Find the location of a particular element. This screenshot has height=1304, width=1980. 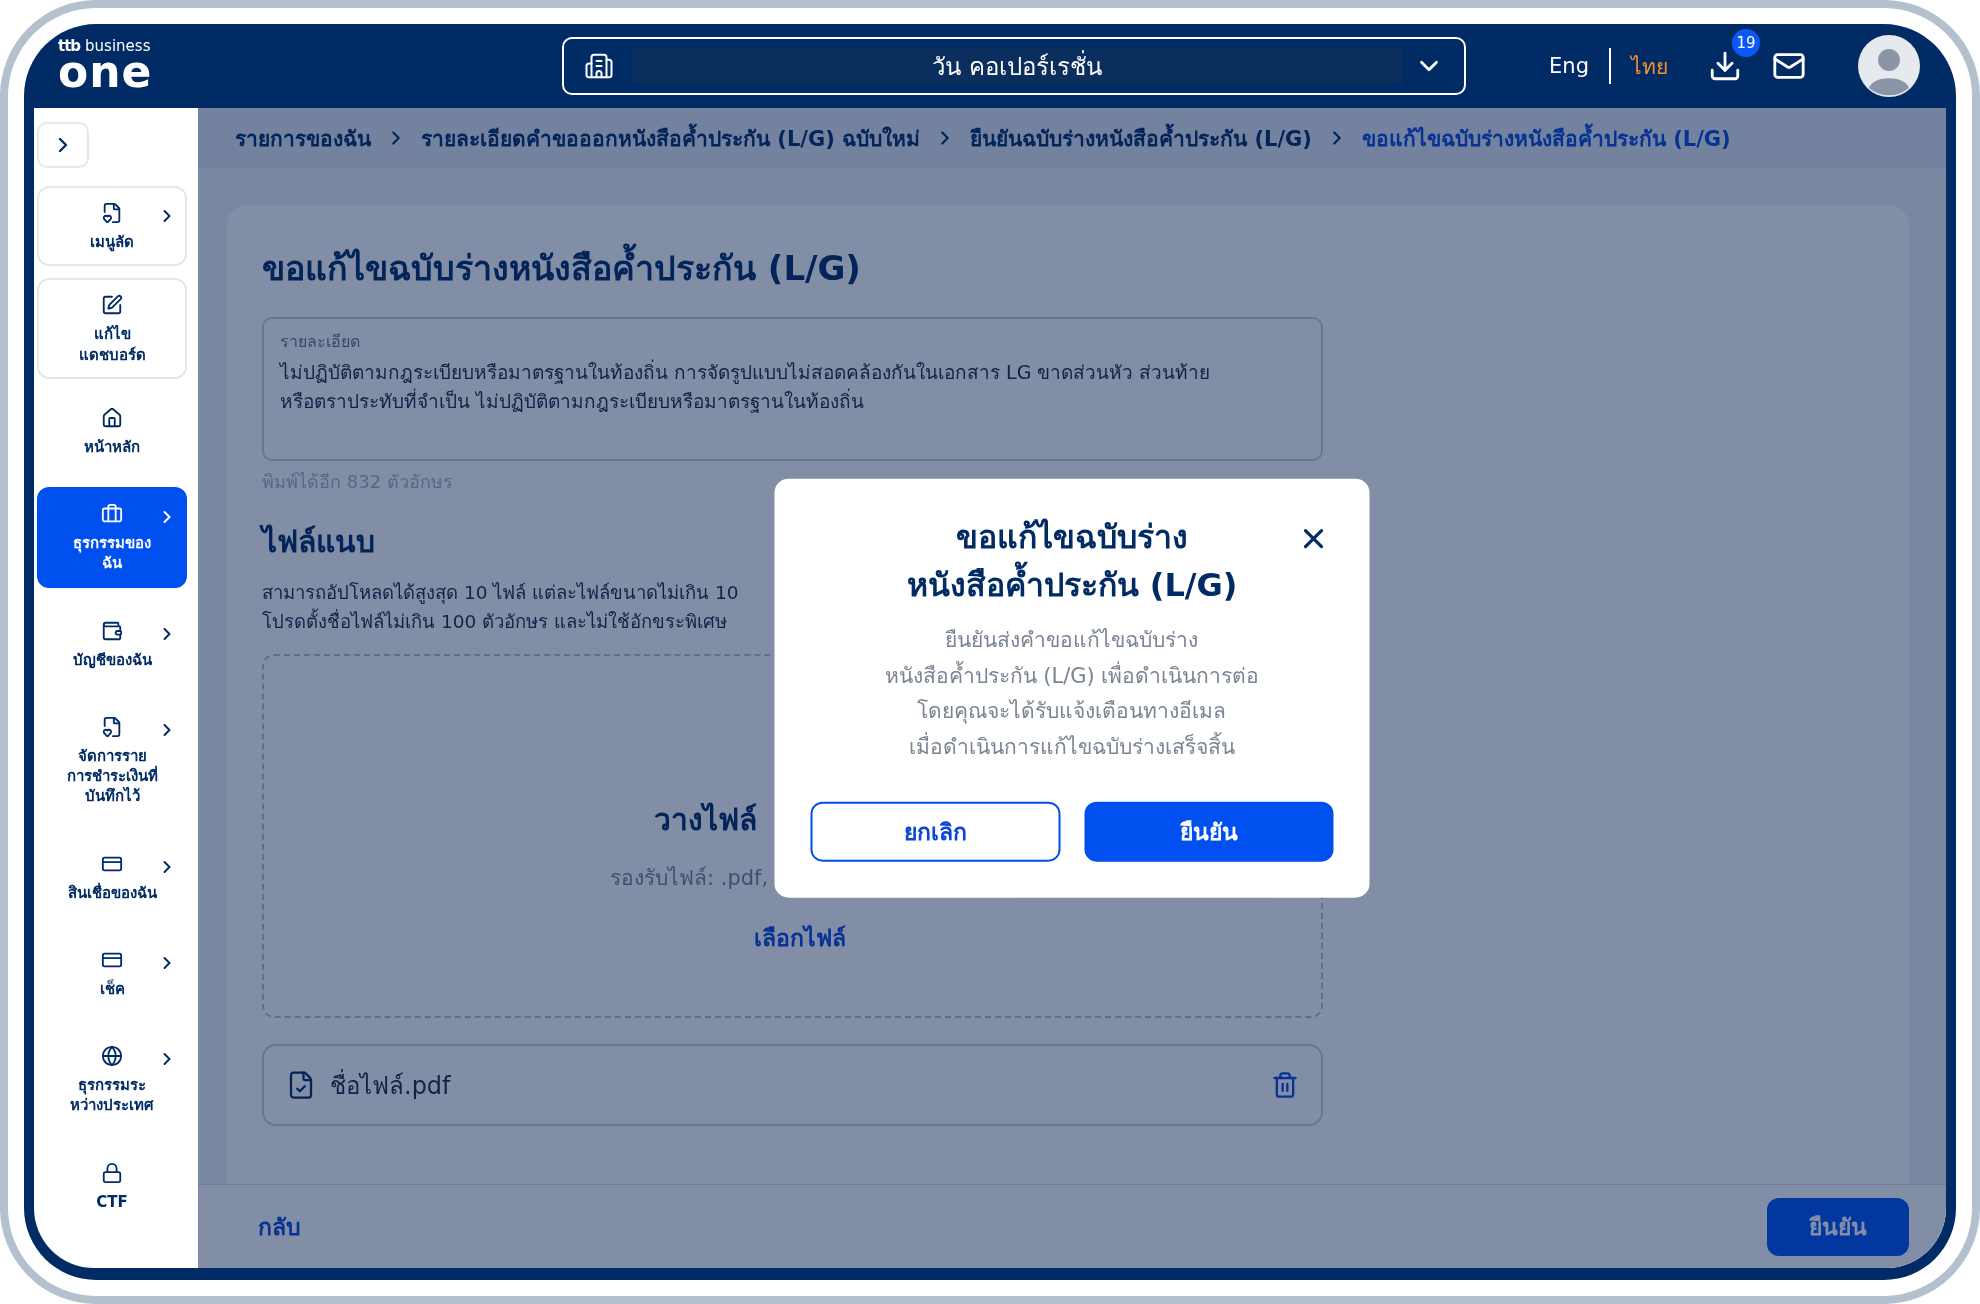

briefcase-icon is located at coordinates (112, 514).